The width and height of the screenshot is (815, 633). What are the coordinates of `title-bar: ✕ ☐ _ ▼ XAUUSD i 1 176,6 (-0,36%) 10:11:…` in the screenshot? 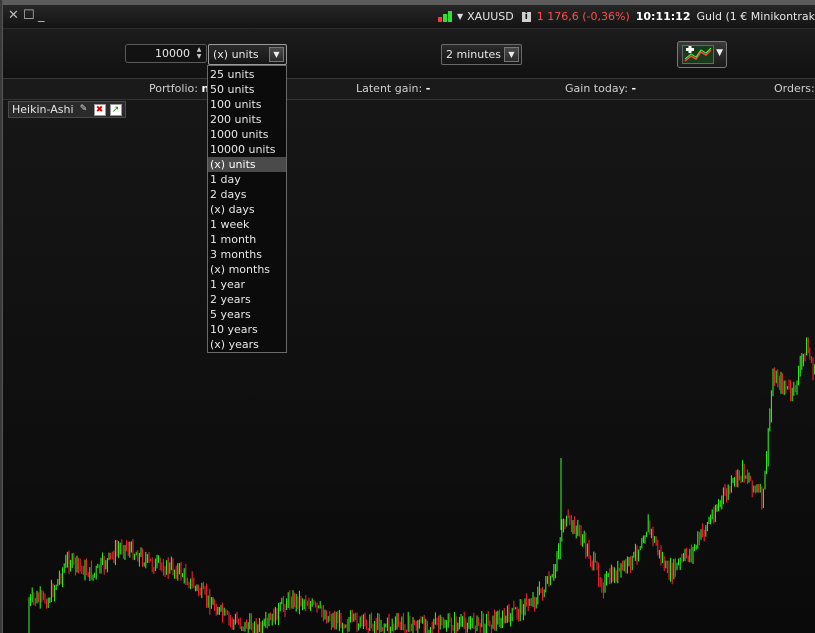 It's located at (409, 17).